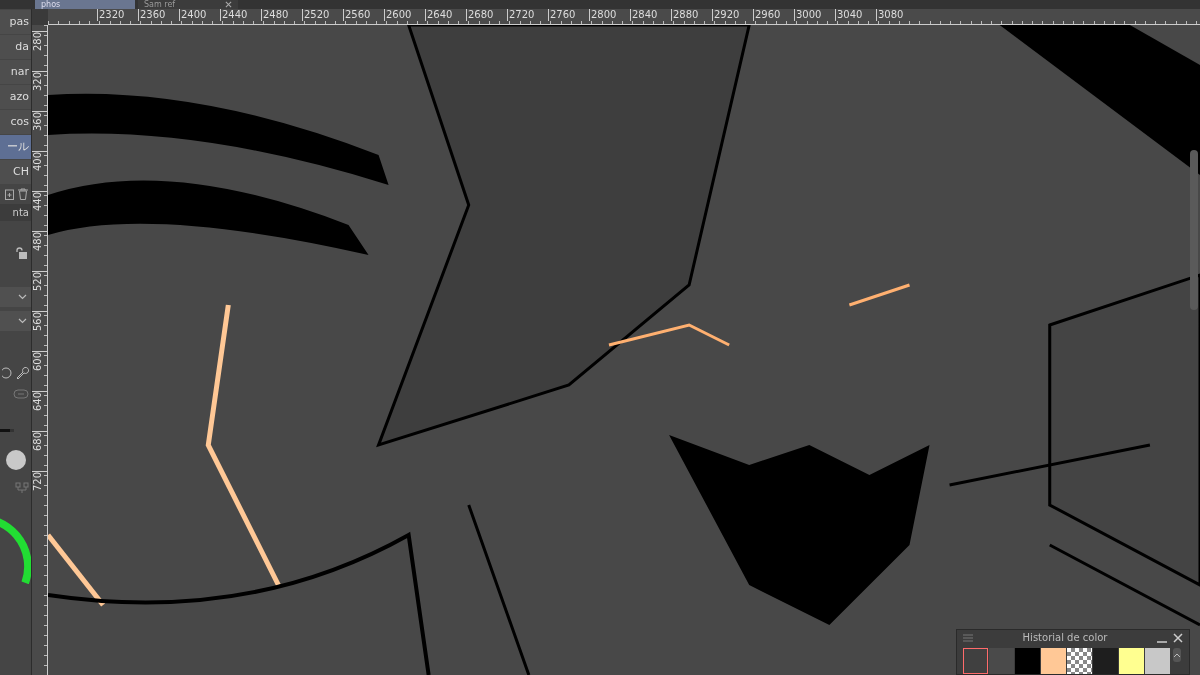 This screenshot has height=675, width=1200. I want to click on ruler-label: 280, so click(38, 42).